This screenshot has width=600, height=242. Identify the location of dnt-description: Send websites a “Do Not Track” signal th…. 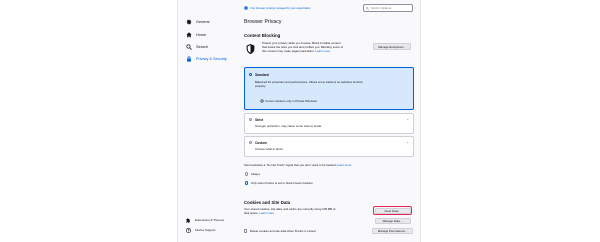
(298, 165).